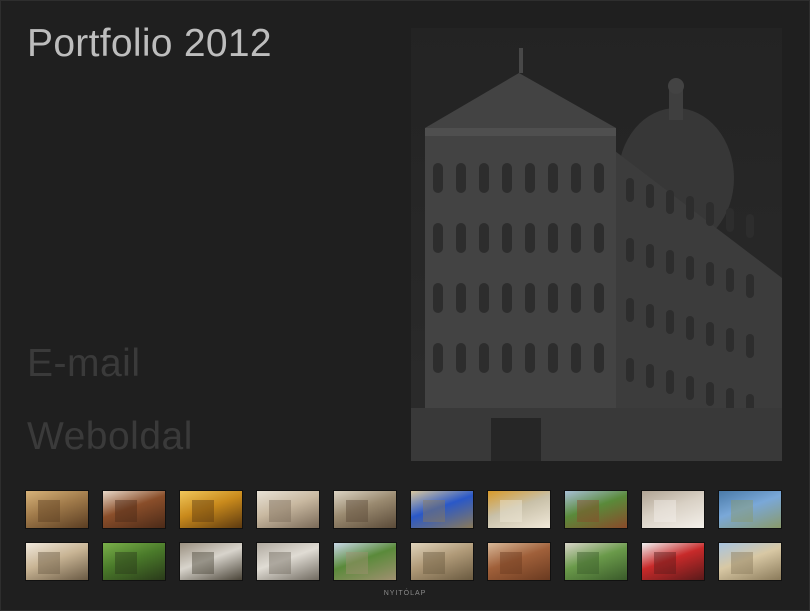 Image resolution: width=810 pixels, height=611 pixels. I want to click on golden-cloister-thumb, so click(211, 509).